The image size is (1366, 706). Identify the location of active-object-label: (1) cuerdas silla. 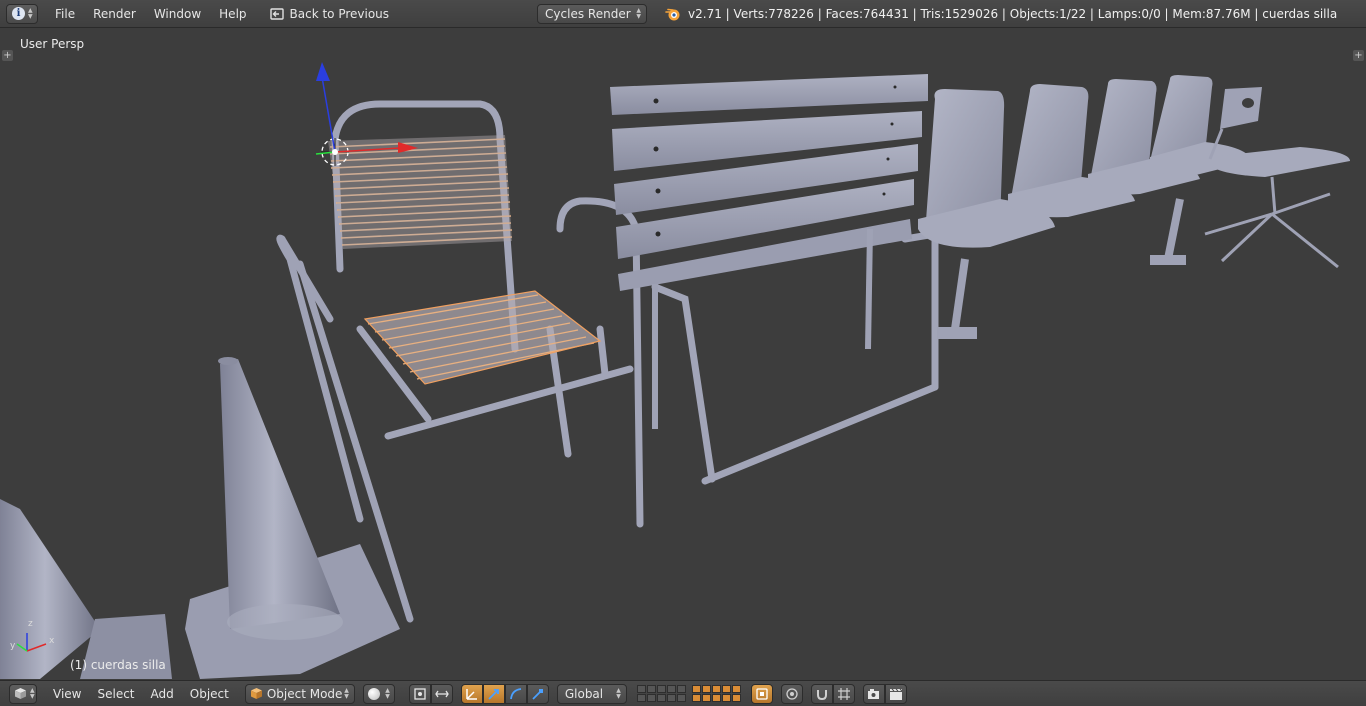
(118, 665).